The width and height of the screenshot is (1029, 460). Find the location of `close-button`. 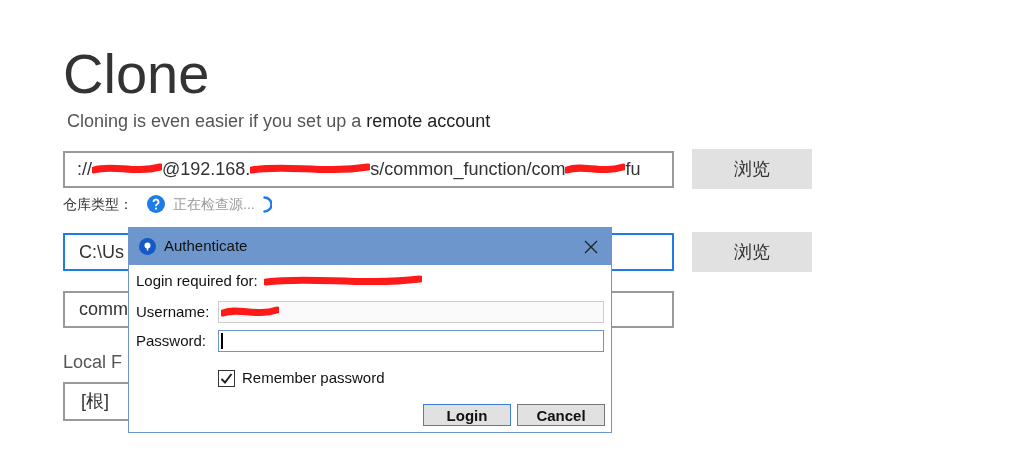

close-button is located at coordinates (591, 246).